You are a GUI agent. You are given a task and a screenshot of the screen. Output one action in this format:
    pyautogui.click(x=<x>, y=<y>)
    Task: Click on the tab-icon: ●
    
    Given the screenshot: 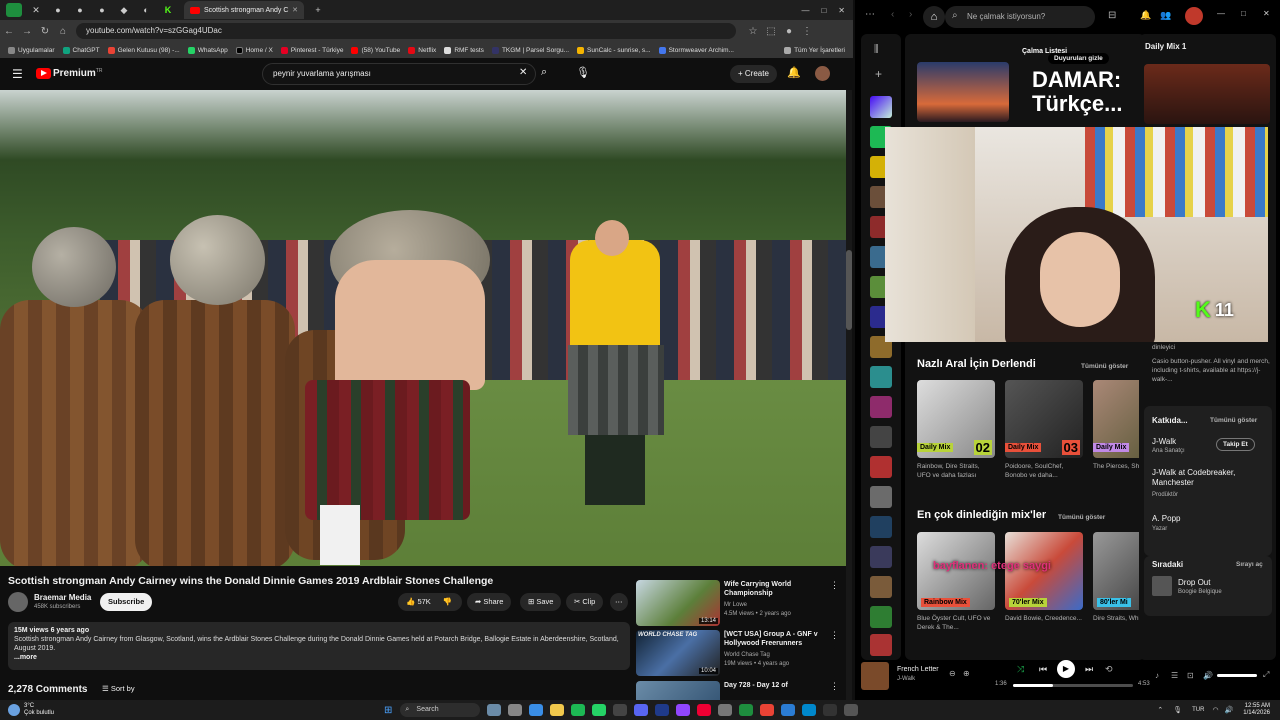 What is the action you would take?
    pyautogui.click(x=58, y=10)
    